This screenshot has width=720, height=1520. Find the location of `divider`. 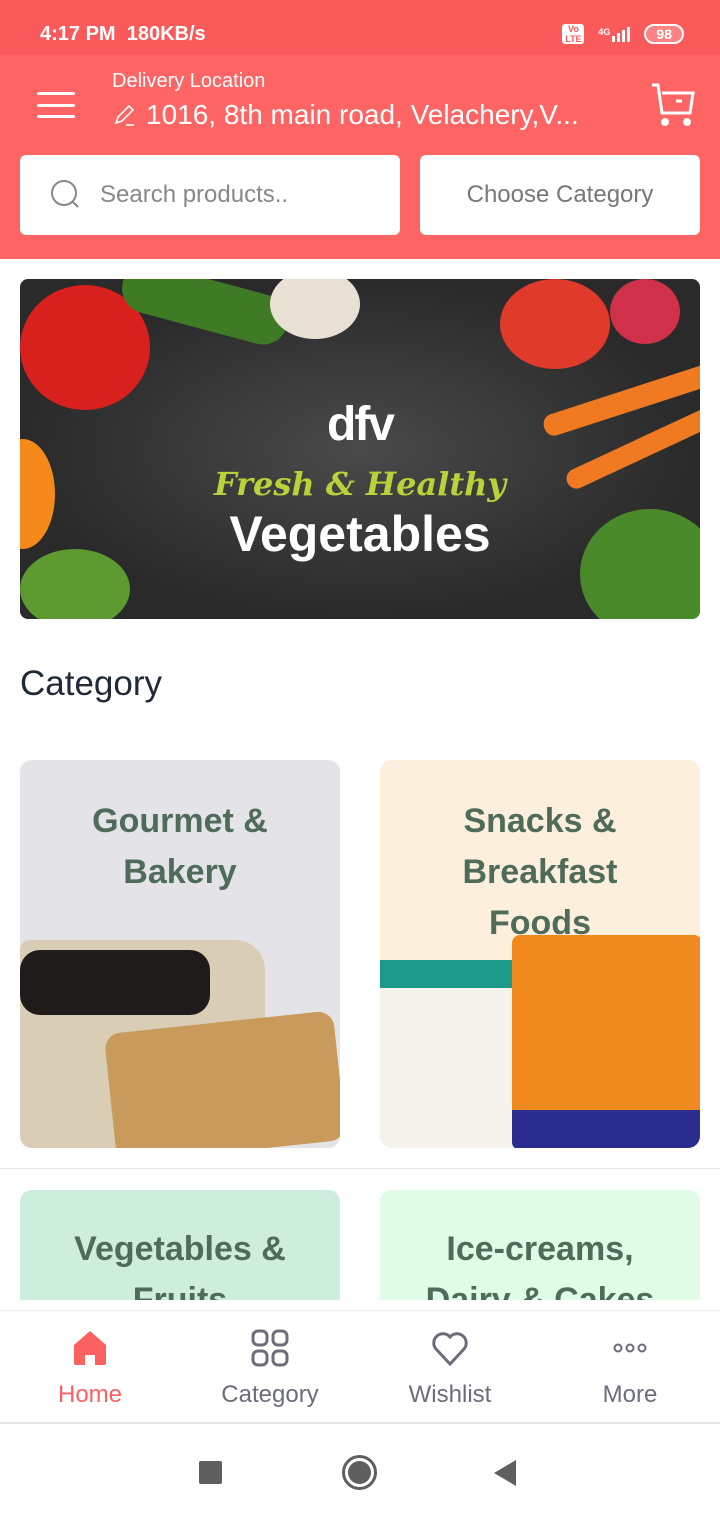

divider is located at coordinates (360, 1168).